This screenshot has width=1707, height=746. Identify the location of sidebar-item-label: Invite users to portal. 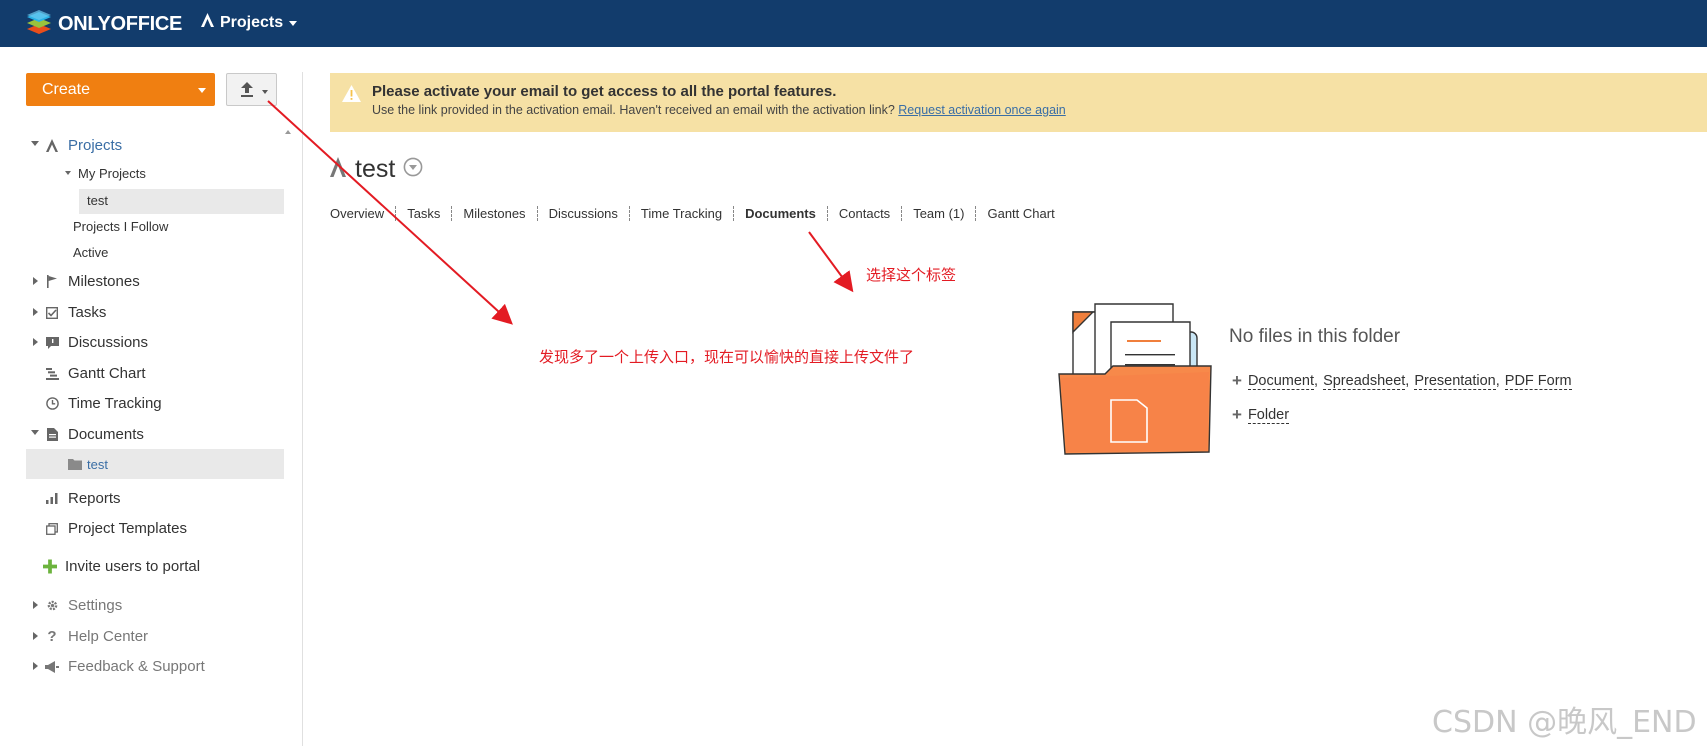
(133, 566).